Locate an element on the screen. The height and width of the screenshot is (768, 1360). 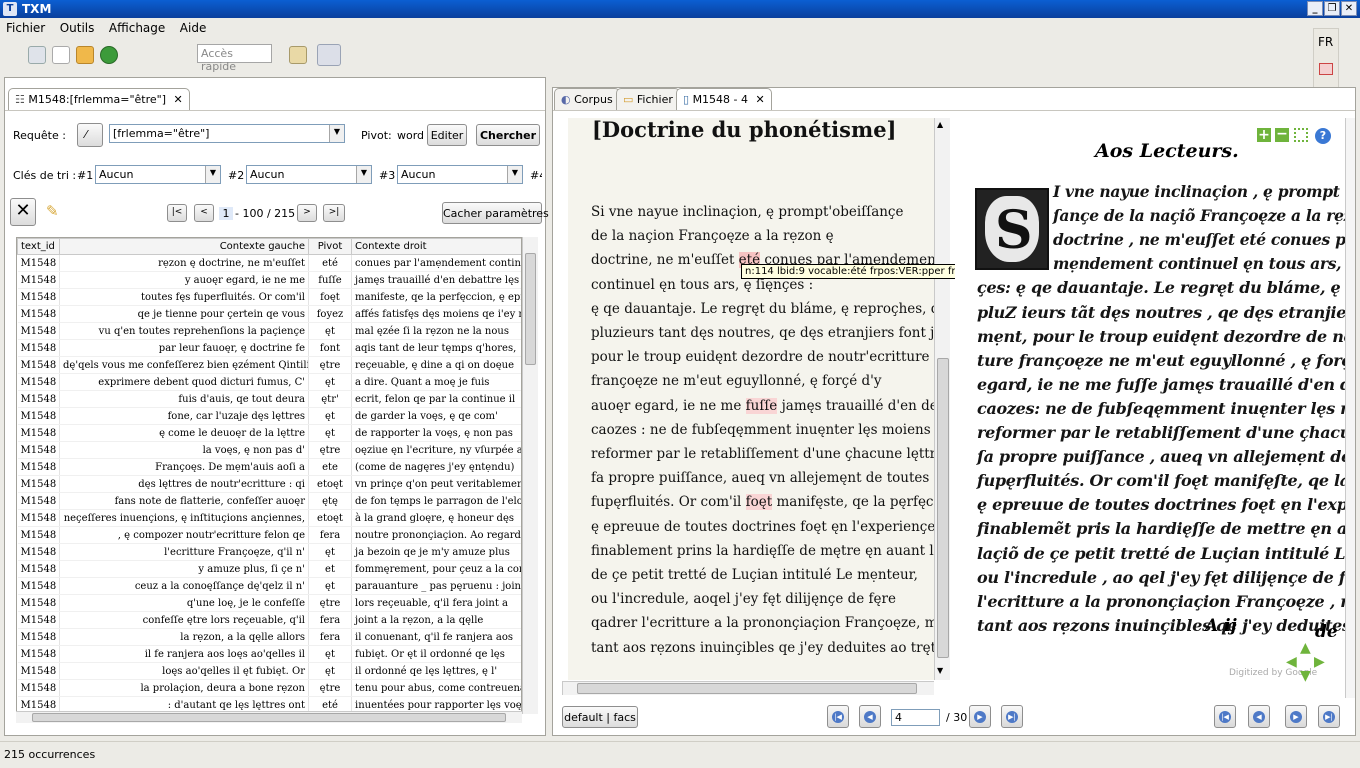
facsimile-scrollbar is located at coordinates (1350, 408).